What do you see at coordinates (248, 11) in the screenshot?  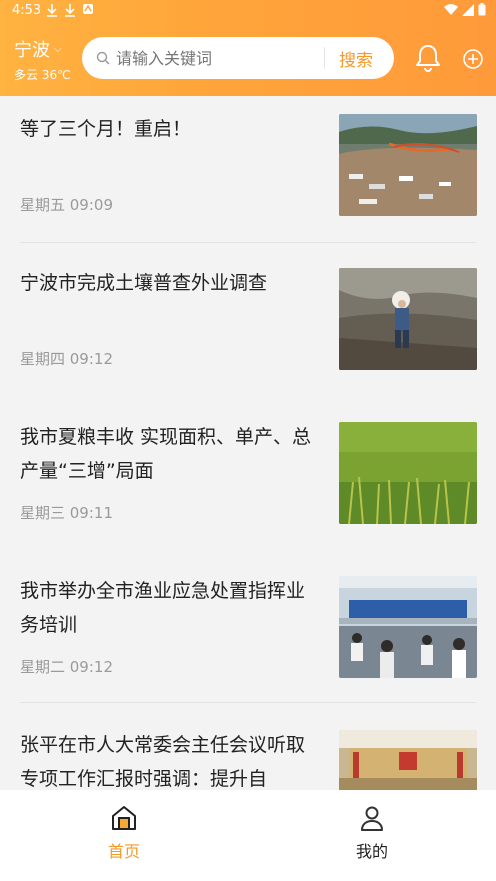 I see `status-bar: 4:53` at bounding box center [248, 11].